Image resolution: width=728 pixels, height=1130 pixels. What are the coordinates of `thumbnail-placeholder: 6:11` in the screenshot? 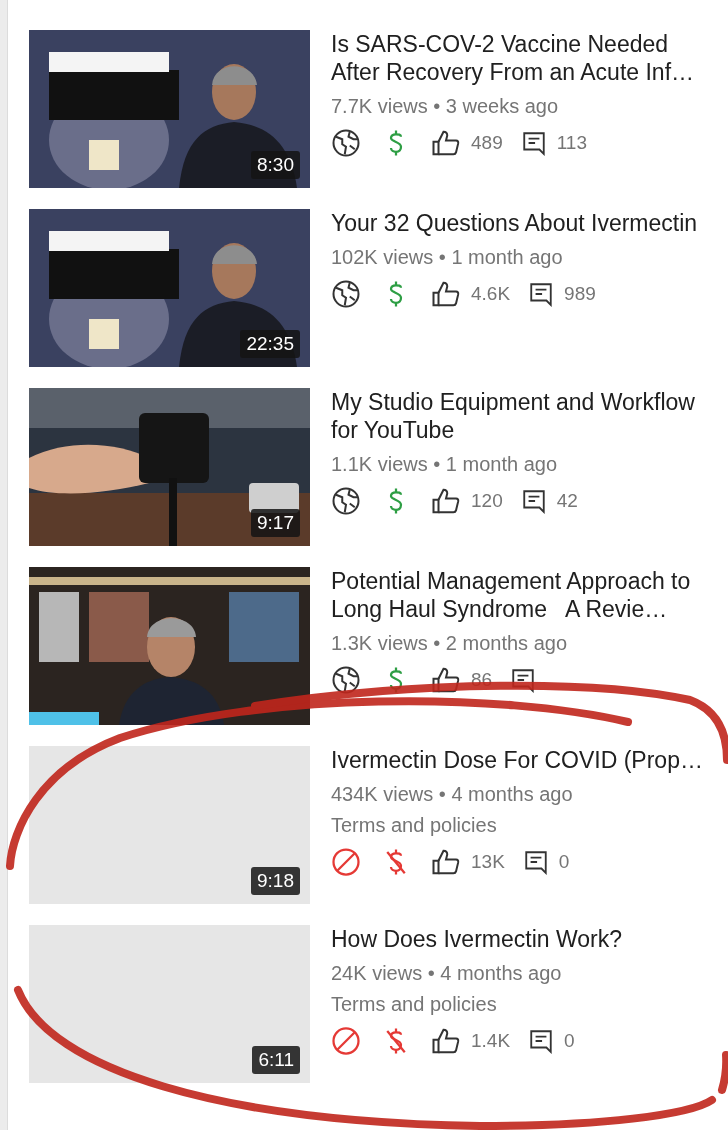 It's located at (169, 1004).